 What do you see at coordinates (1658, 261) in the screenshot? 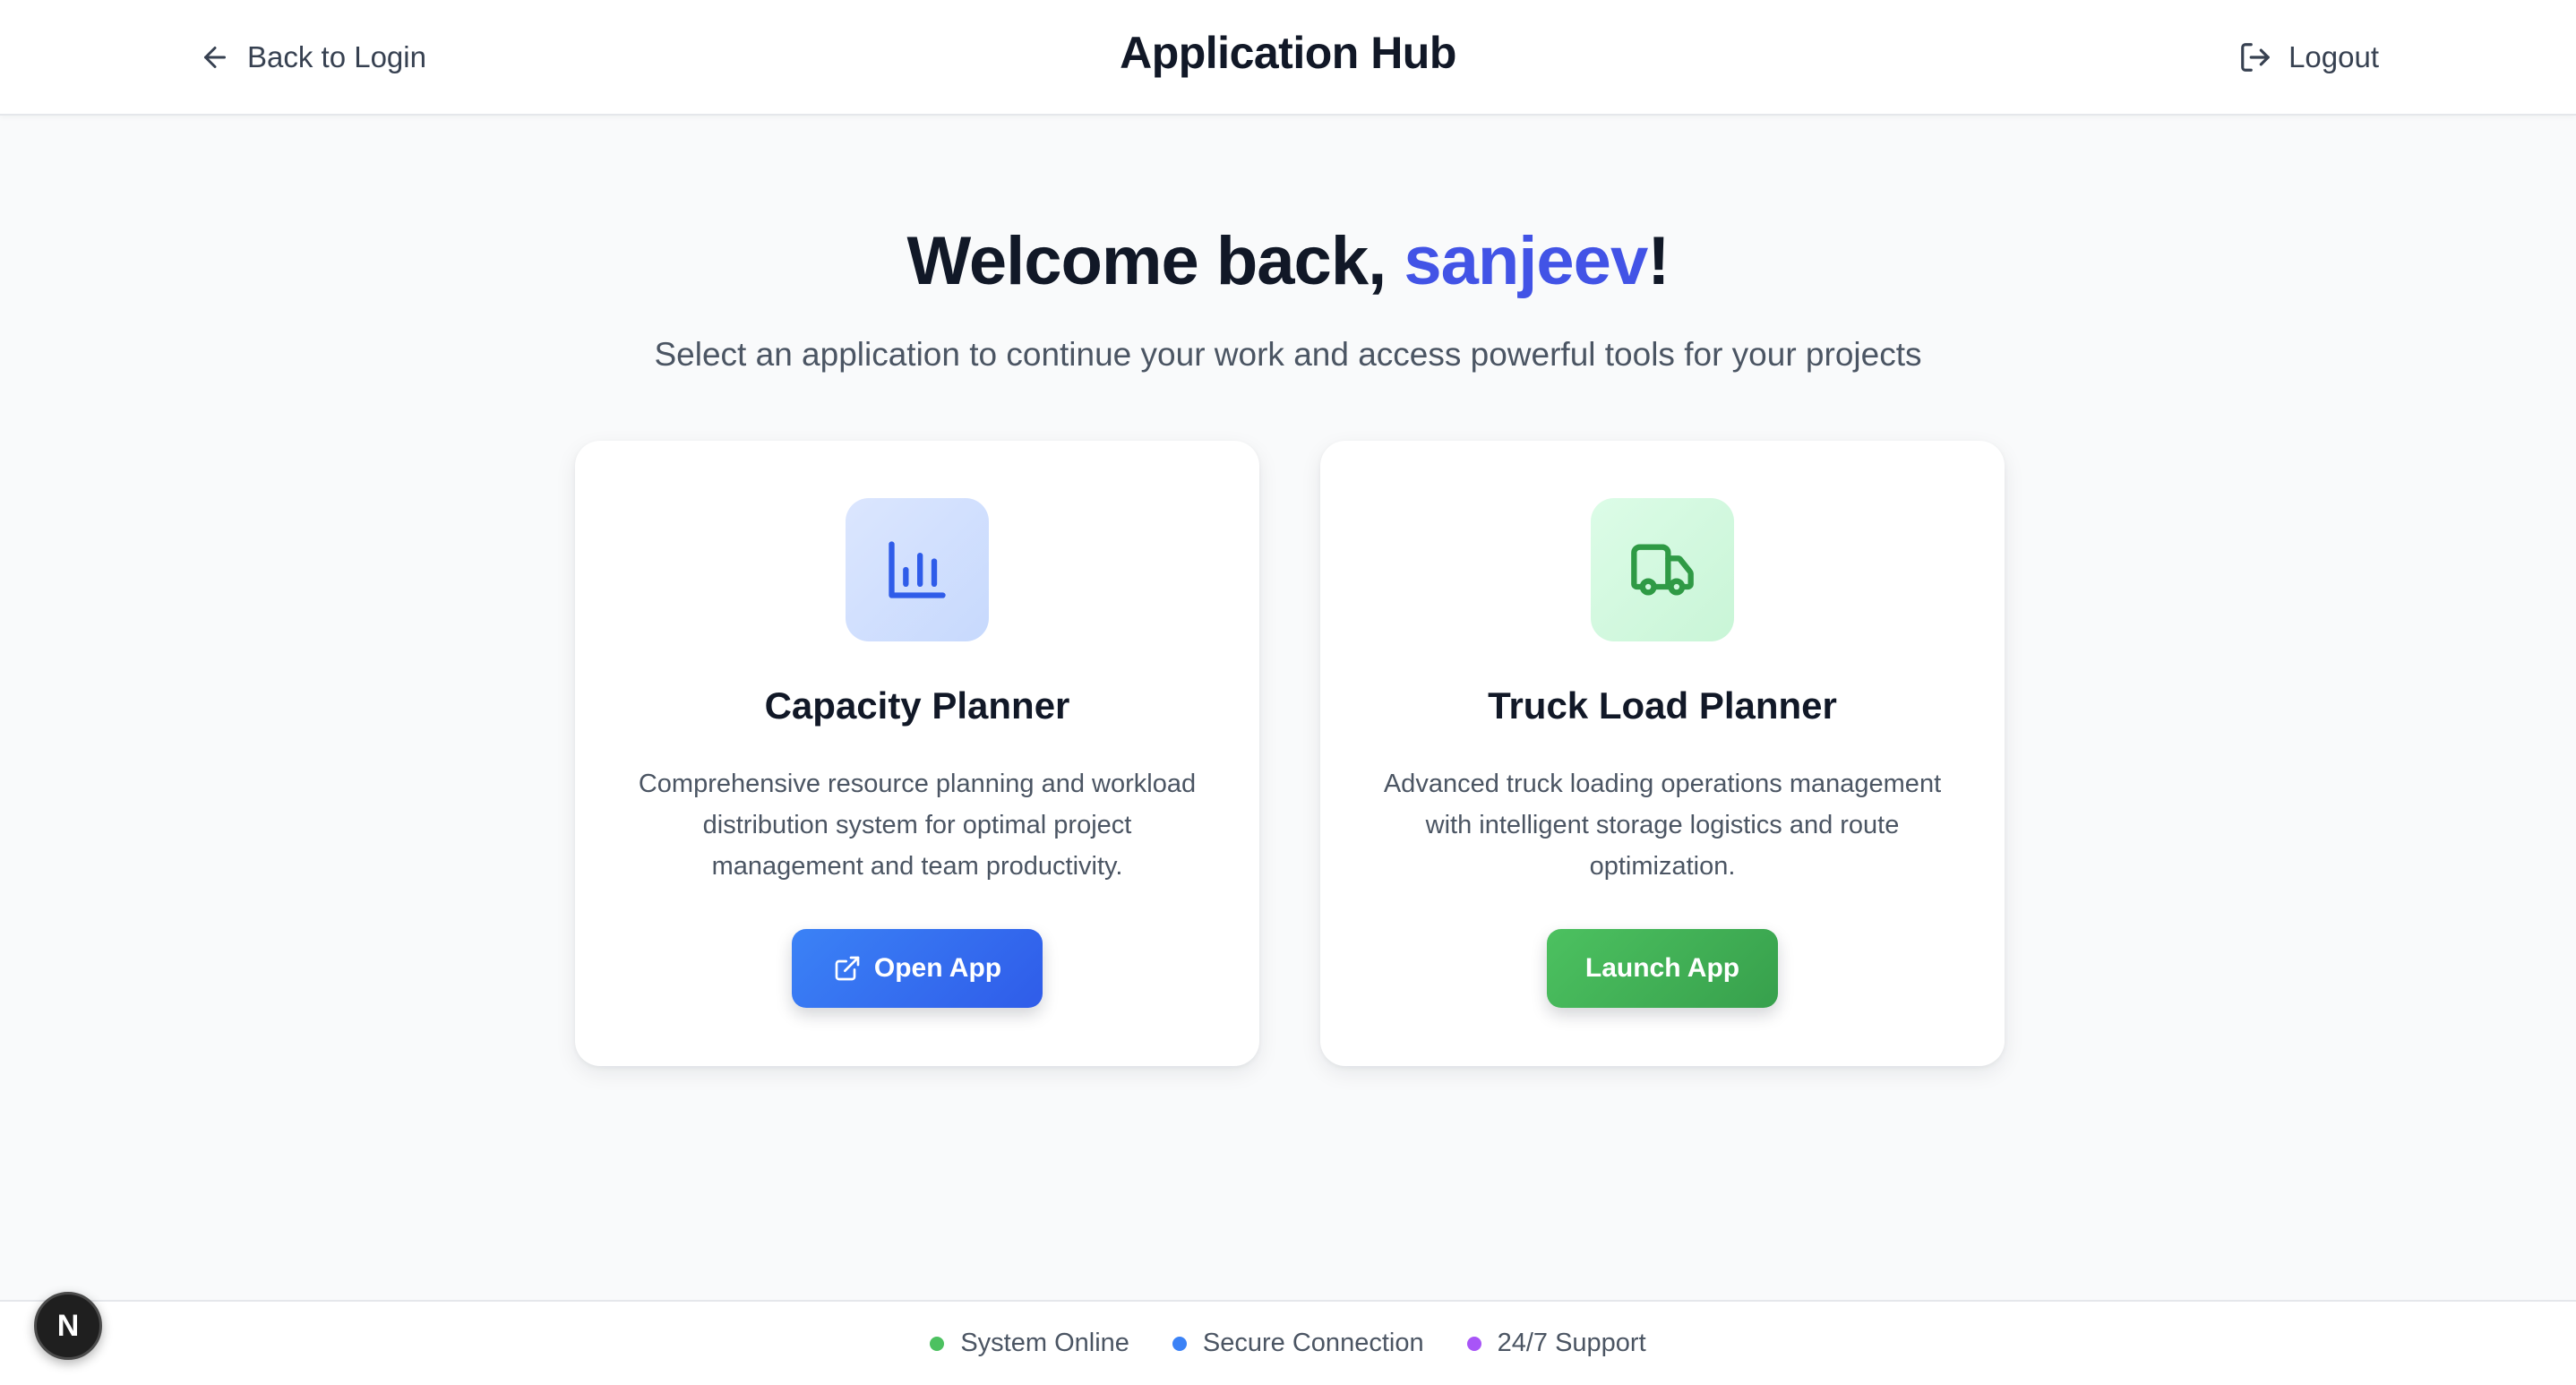
I see `welcome-suffix: !` at bounding box center [1658, 261].